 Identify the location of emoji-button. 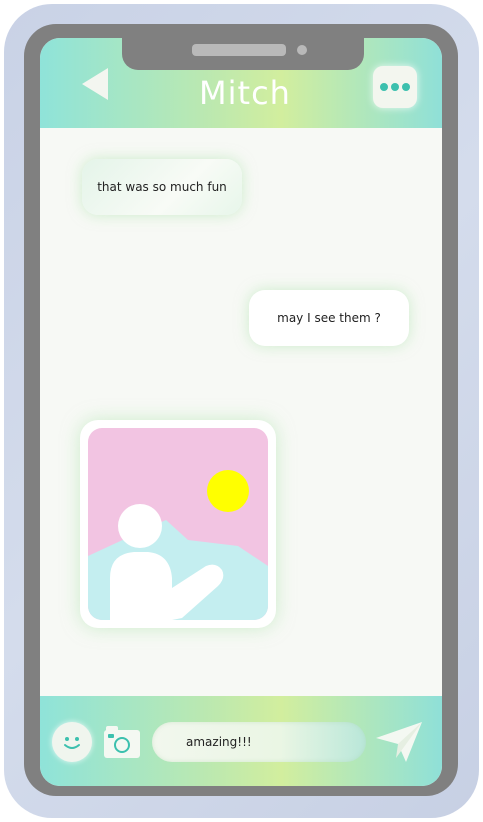
(72, 742).